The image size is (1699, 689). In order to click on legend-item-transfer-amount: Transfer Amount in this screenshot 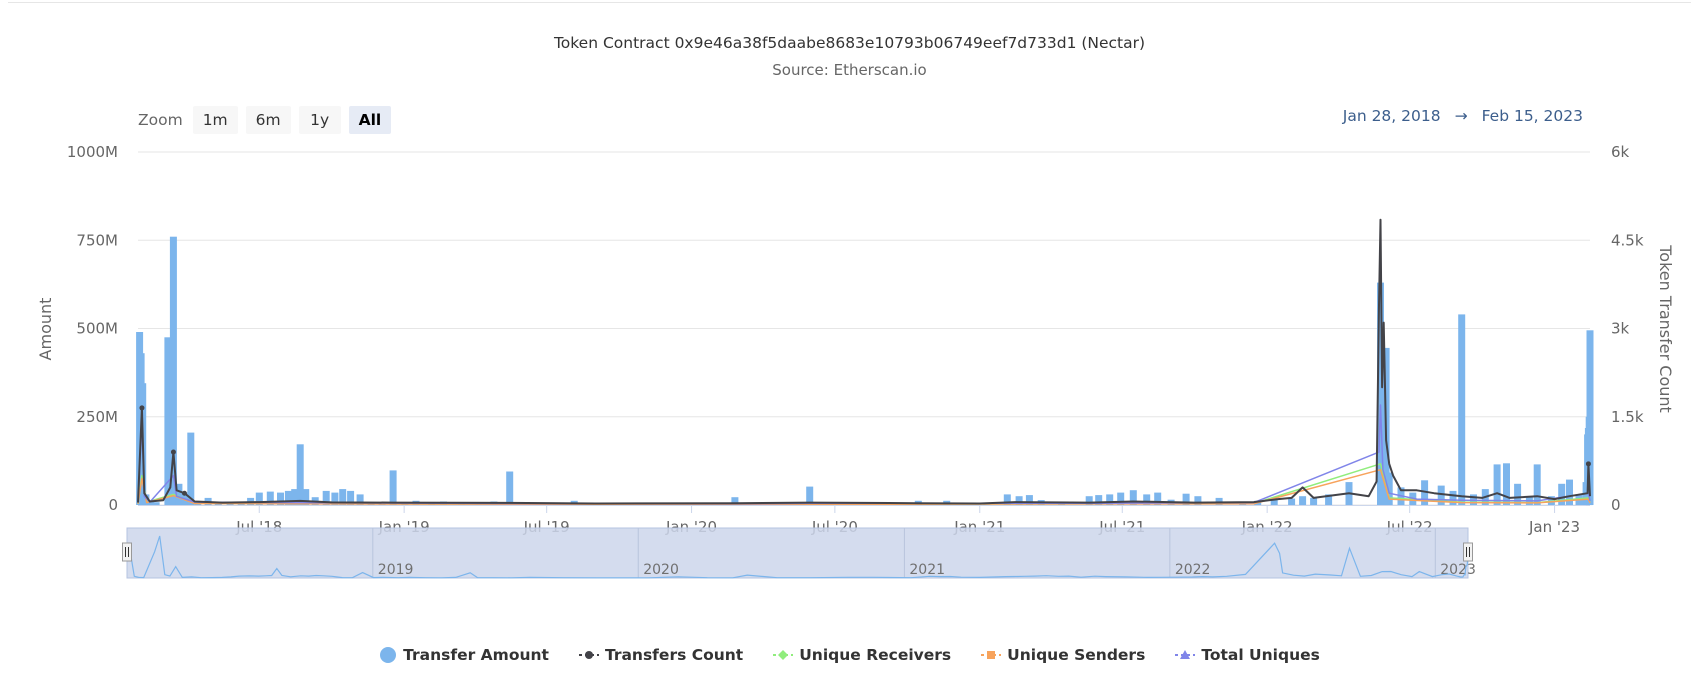, I will do `click(464, 655)`.